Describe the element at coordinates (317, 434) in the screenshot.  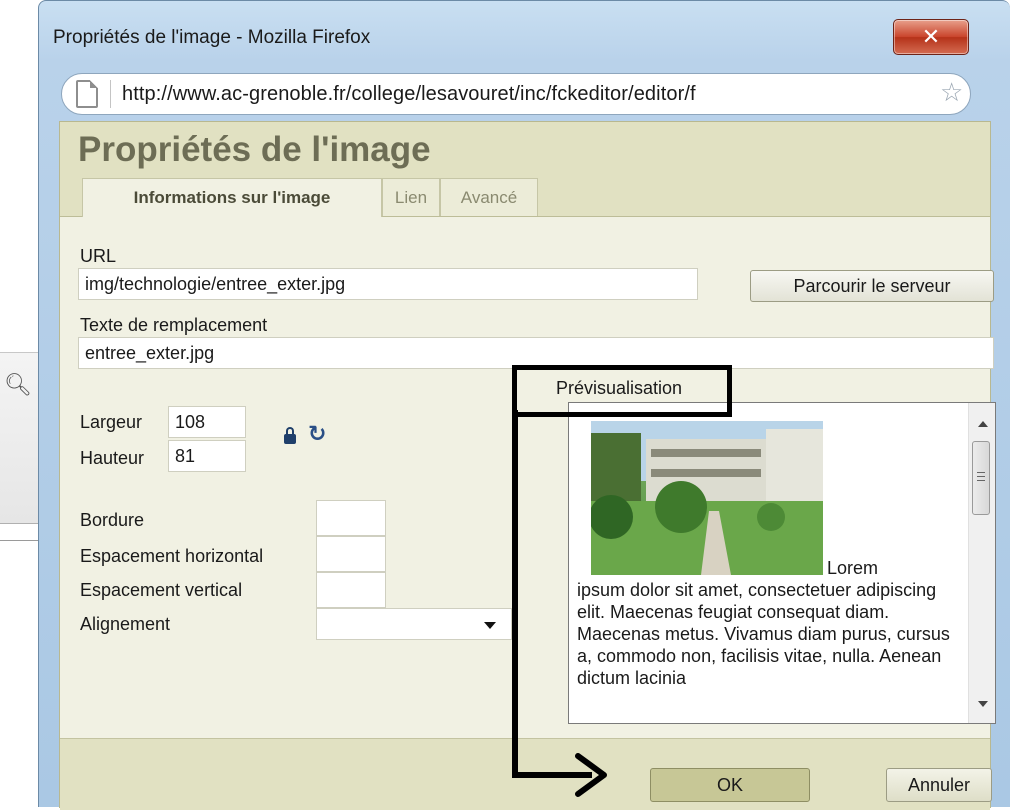
I see `reset-size-icon: ↻` at that location.